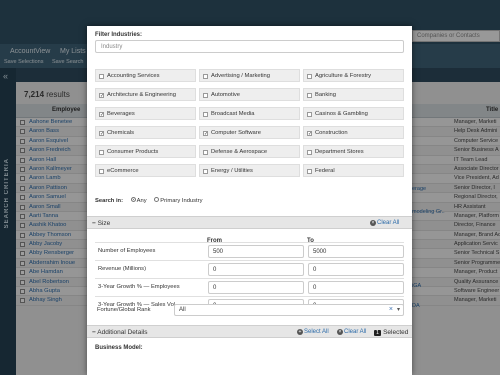 The image size is (500, 375). I want to click on industry-option: Energy / Utilities, so click(249, 170).